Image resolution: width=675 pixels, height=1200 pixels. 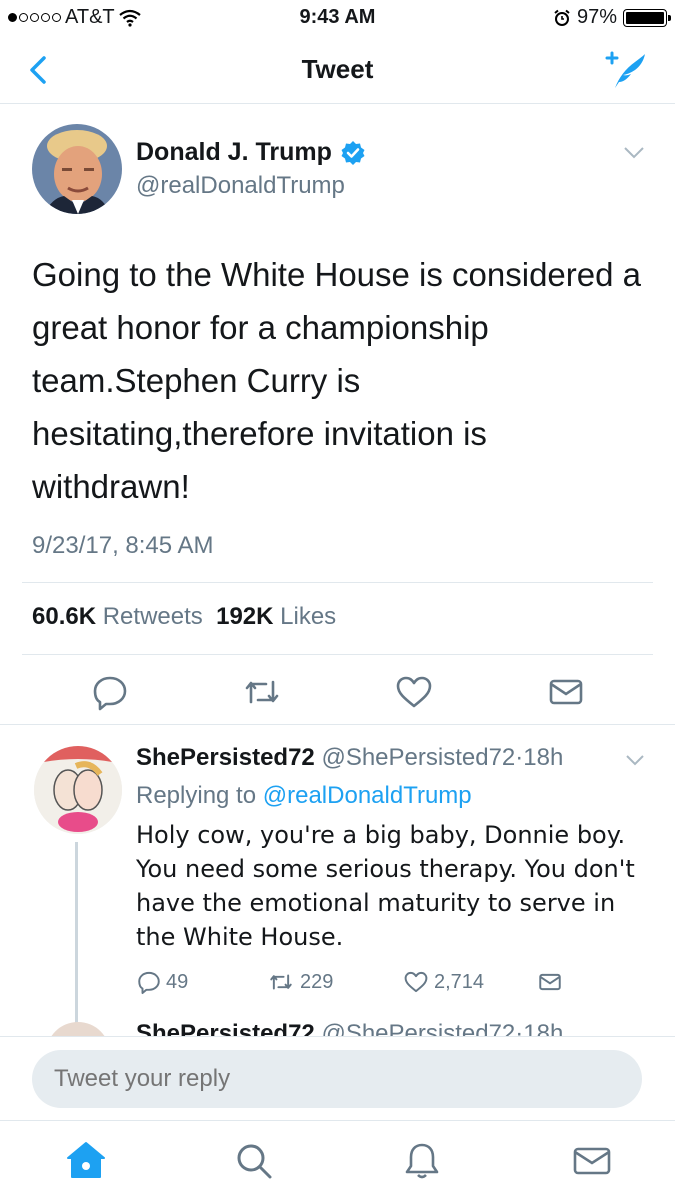 I want to click on like-count: 192K, so click(x=244, y=616).